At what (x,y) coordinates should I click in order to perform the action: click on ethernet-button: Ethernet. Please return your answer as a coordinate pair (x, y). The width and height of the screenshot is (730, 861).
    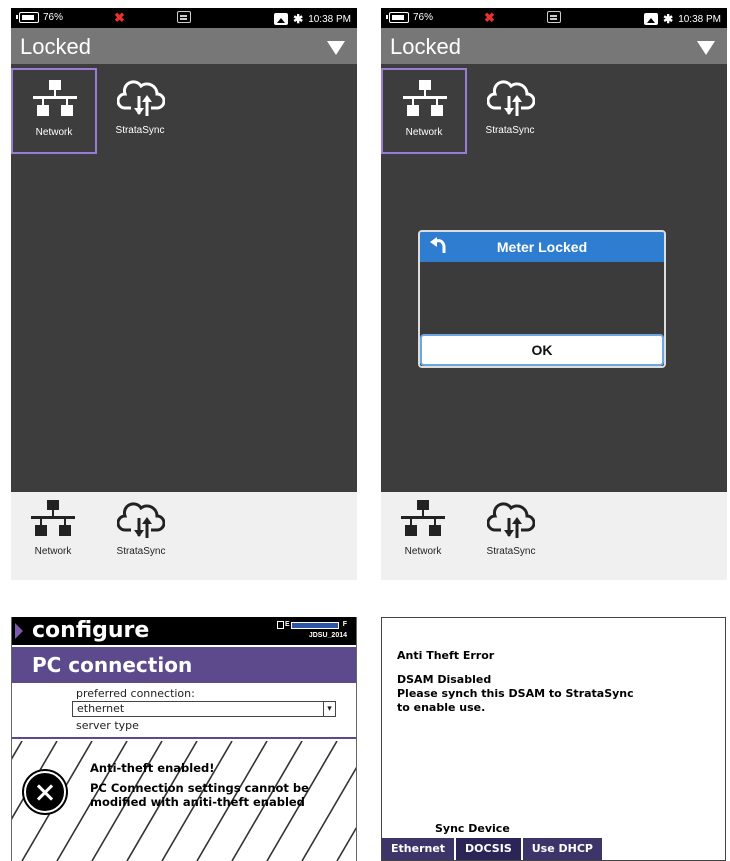
    Looking at the image, I should click on (418, 849).